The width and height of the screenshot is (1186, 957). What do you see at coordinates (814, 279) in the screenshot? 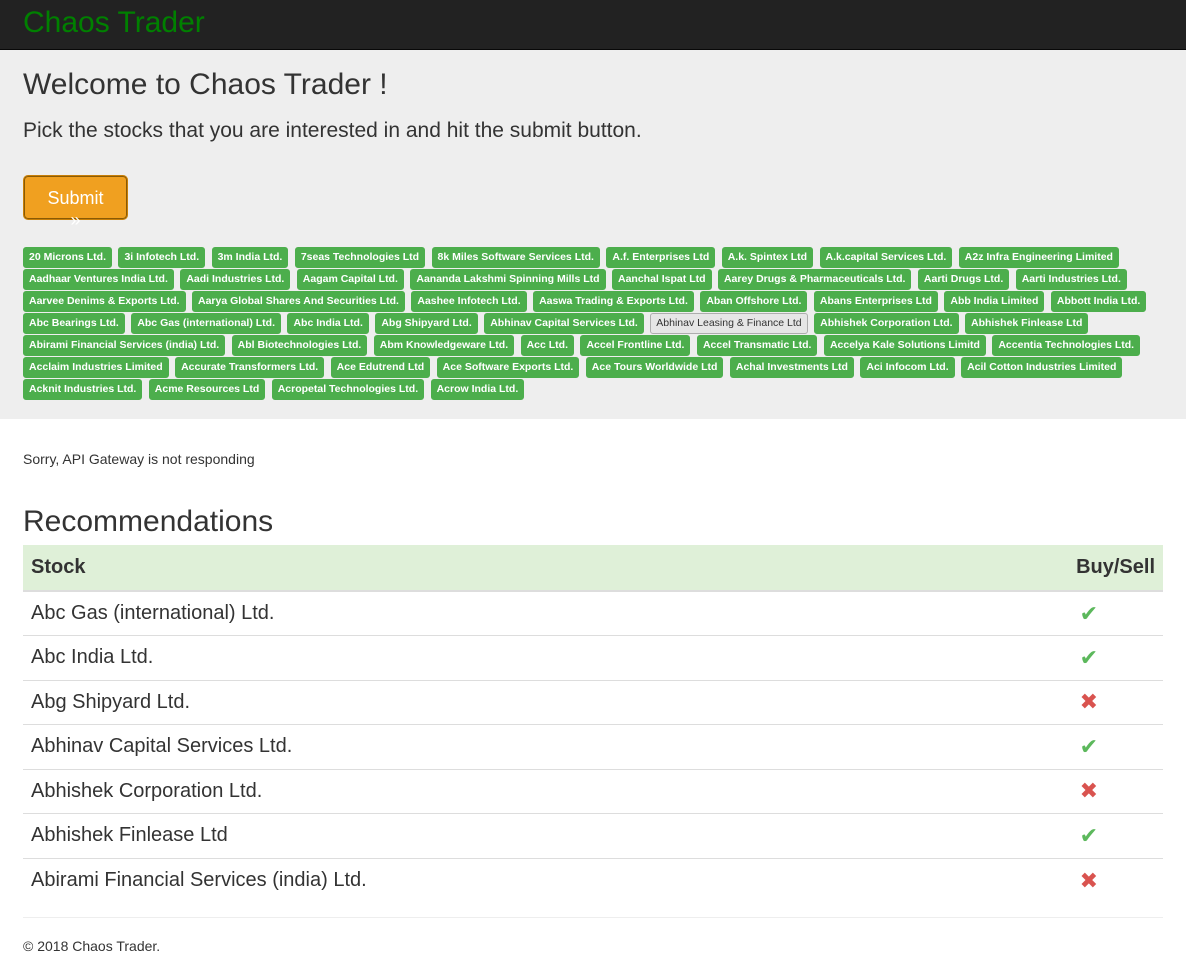
I see `stock-tag: Aarey Drugs & Pharmaceuticals Ltd.` at bounding box center [814, 279].